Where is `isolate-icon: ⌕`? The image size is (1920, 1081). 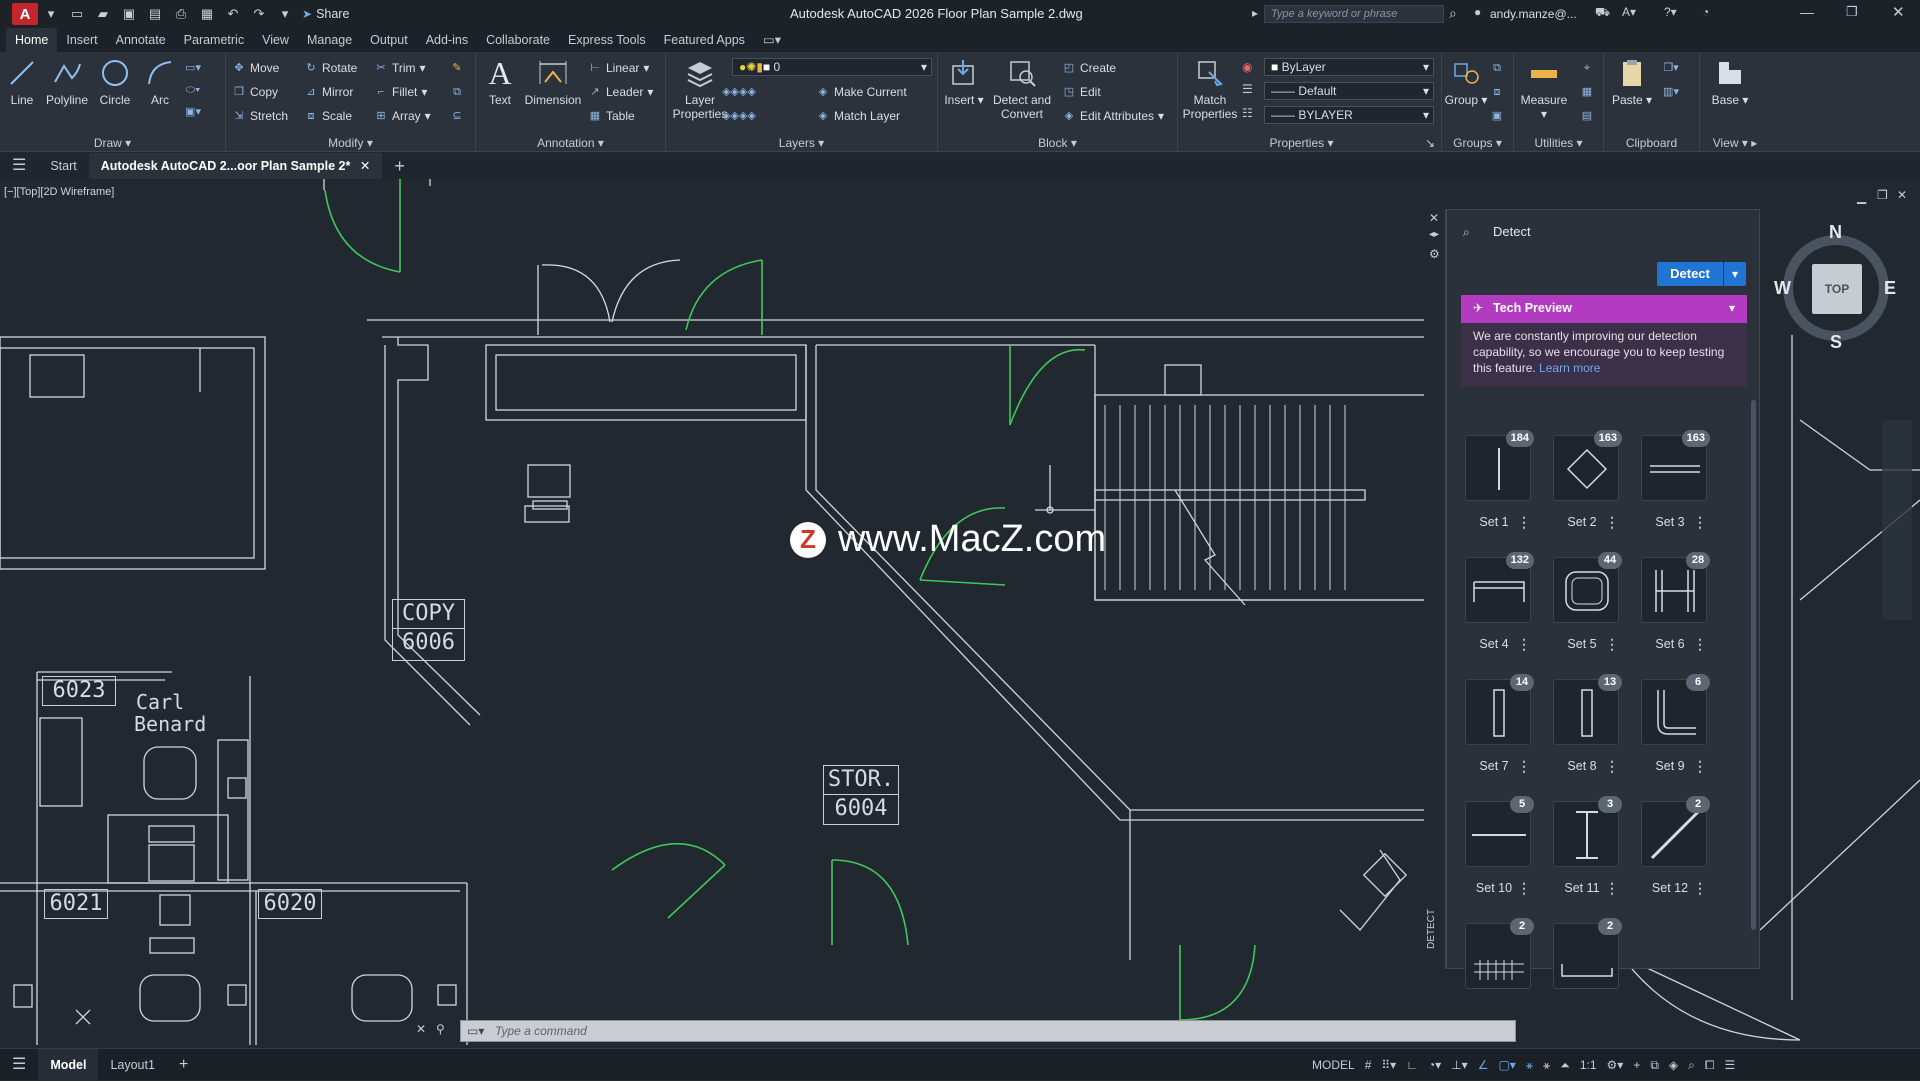
isolate-icon: ⌕ is located at coordinates (1691, 1065).